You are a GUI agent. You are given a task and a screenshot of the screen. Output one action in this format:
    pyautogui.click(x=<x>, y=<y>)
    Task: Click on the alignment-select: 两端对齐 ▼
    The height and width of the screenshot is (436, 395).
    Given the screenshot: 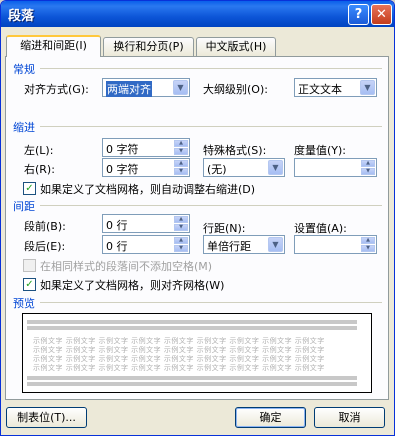 What is the action you would take?
    pyautogui.click(x=146, y=87)
    